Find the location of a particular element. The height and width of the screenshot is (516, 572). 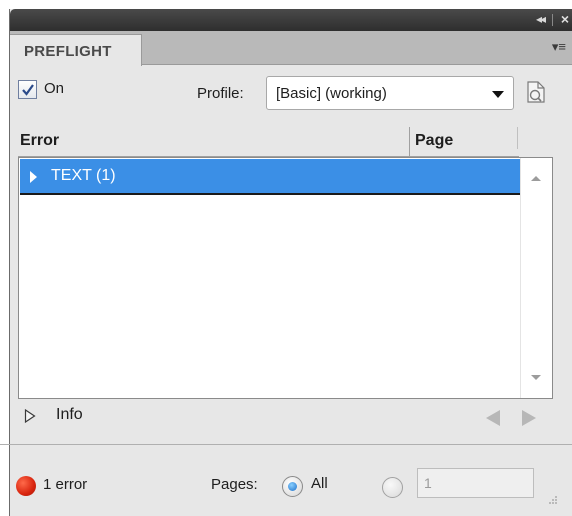

tab-preflight: PREFLIGHT is located at coordinates (76, 50).